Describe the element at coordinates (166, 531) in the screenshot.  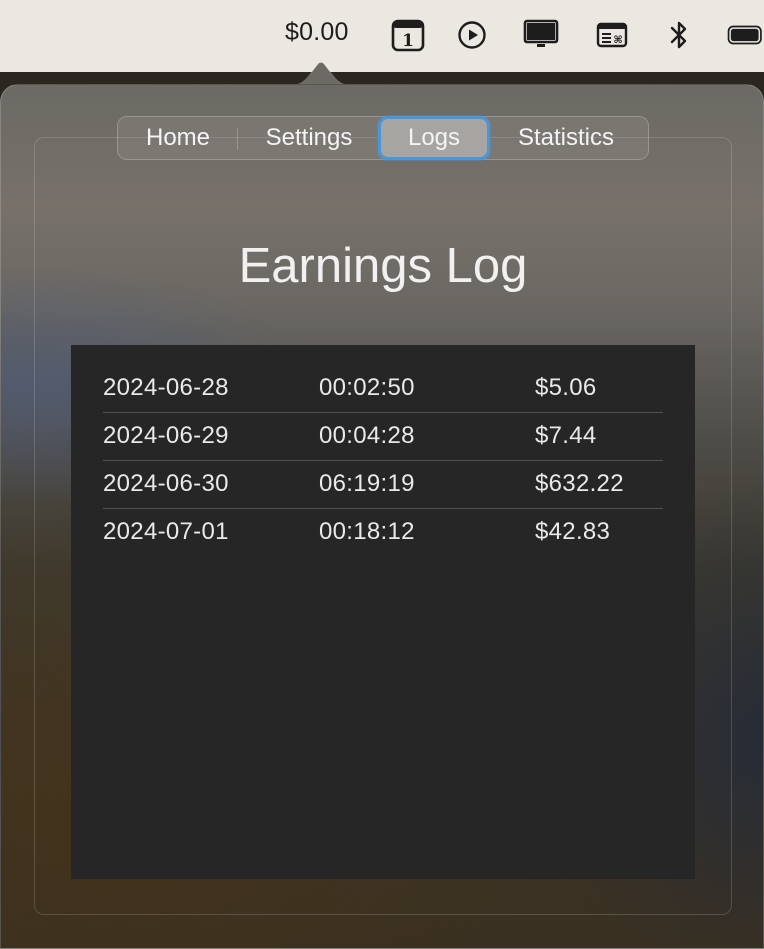
I see `log-date: 2024-07-01` at that location.